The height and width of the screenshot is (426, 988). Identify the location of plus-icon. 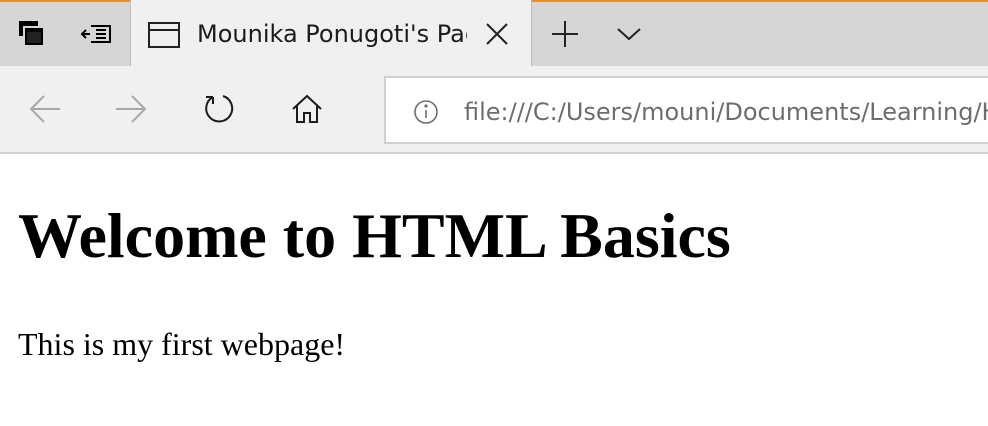
(565, 34).